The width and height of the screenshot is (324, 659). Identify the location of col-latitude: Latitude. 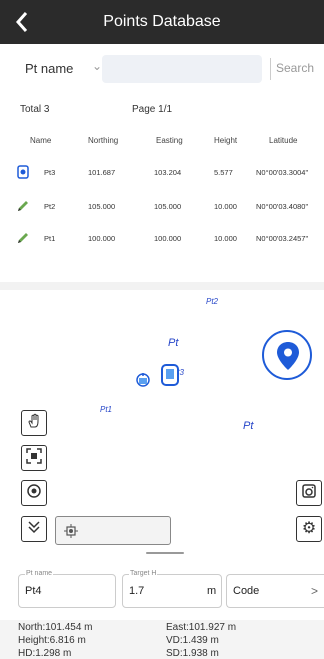
(283, 140).